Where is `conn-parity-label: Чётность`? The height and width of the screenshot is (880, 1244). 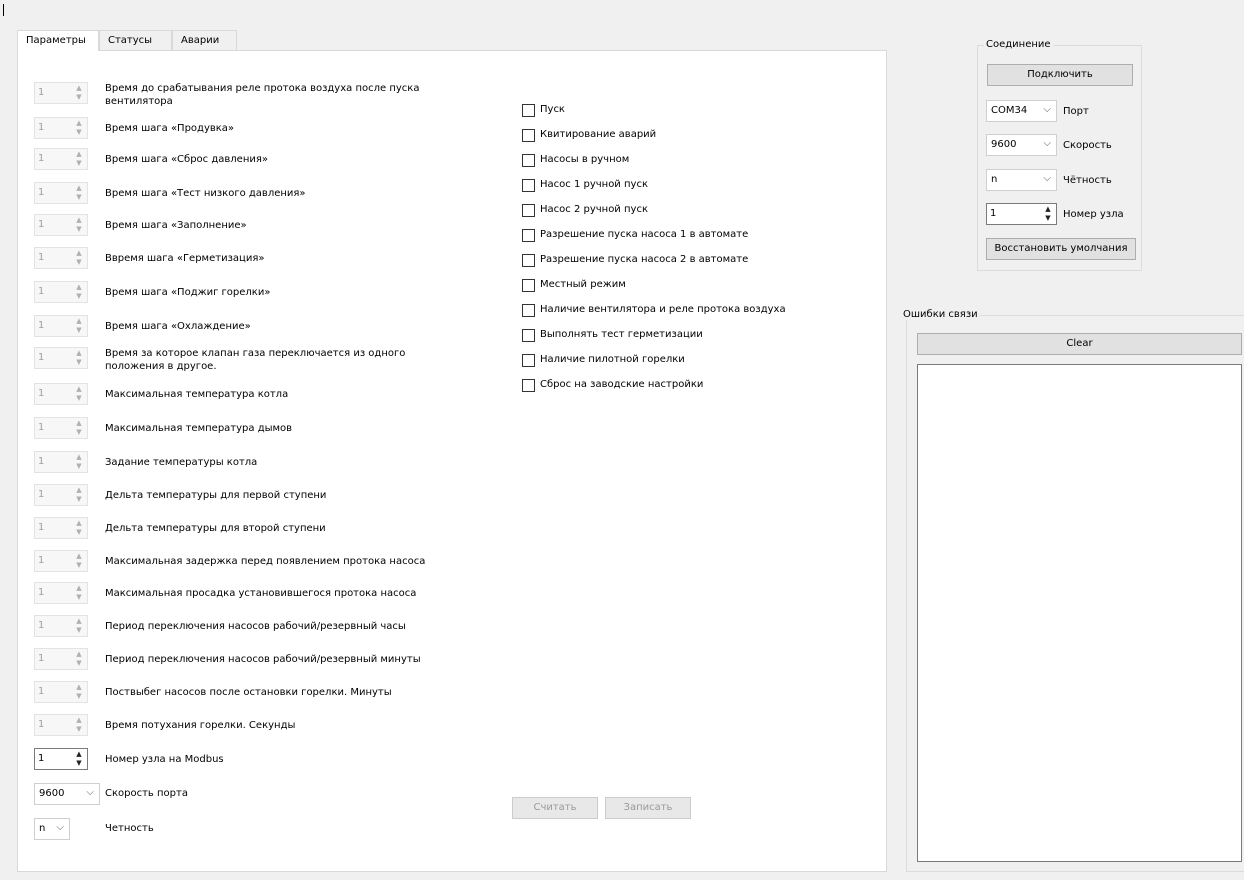 conn-parity-label: Чётность is located at coordinates (1087, 180).